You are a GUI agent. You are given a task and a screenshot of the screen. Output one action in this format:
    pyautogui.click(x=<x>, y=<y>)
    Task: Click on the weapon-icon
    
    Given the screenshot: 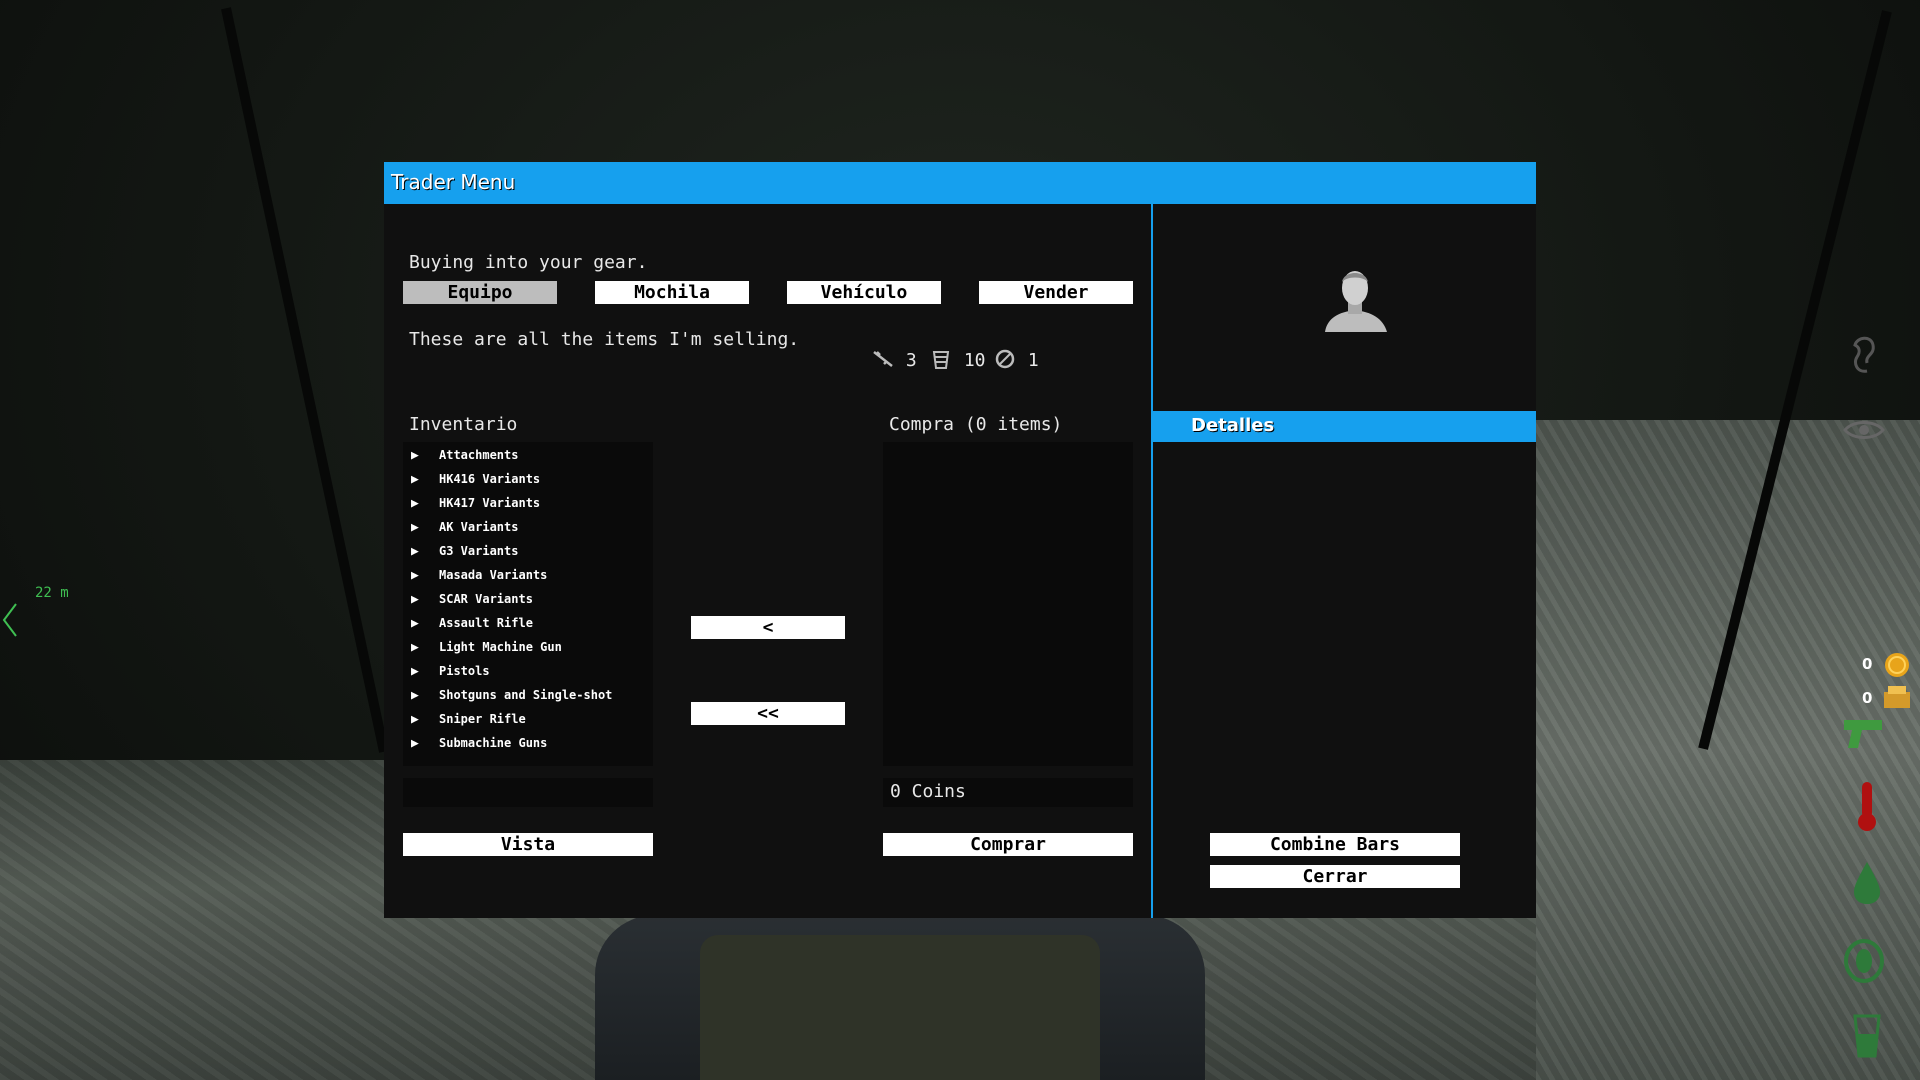 What is the action you would take?
    pyautogui.click(x=883, y=359)
    